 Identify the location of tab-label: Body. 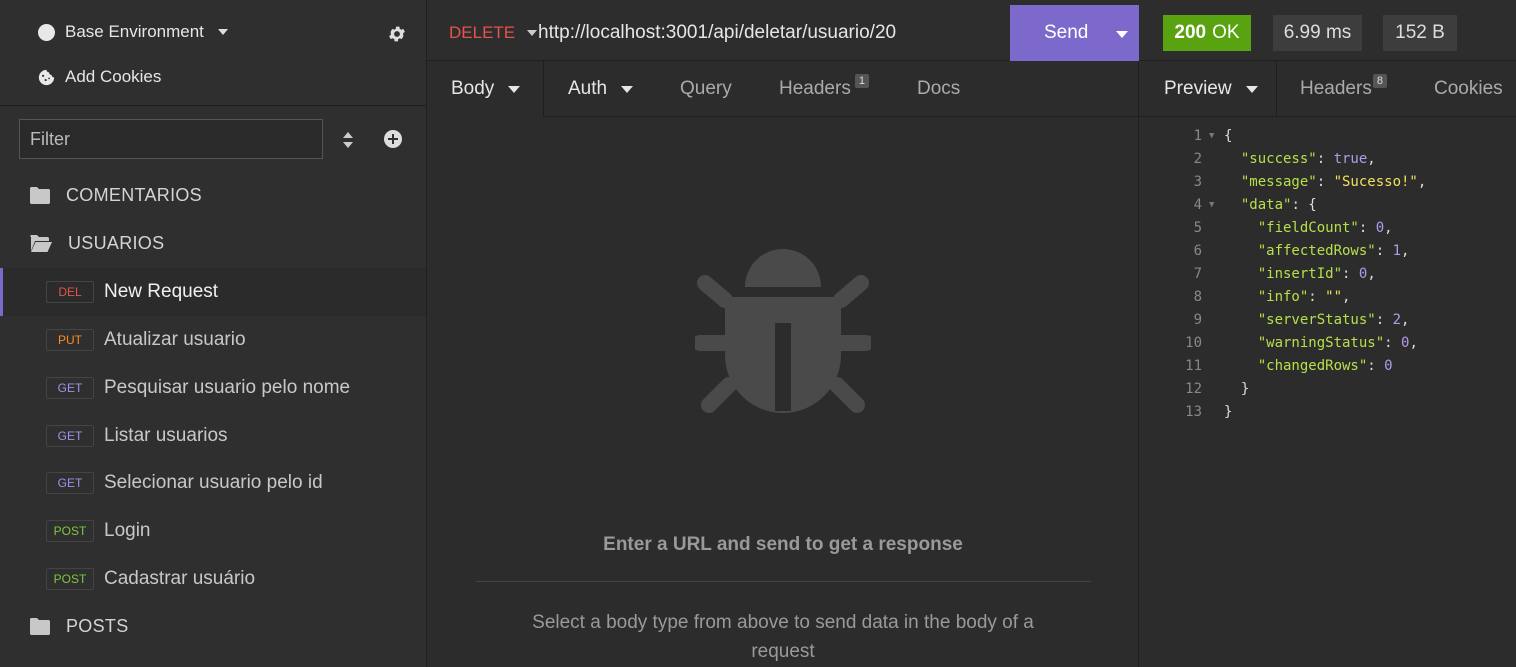
(473, 88).